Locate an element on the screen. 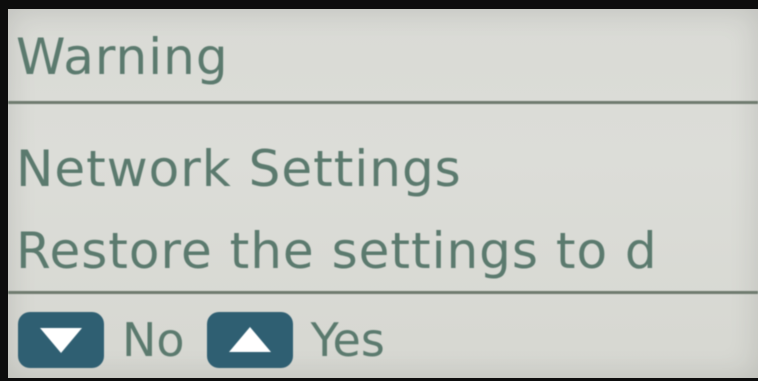 This screenshot has height=381, width=758. divider-top is located at coordinates (383, 102).